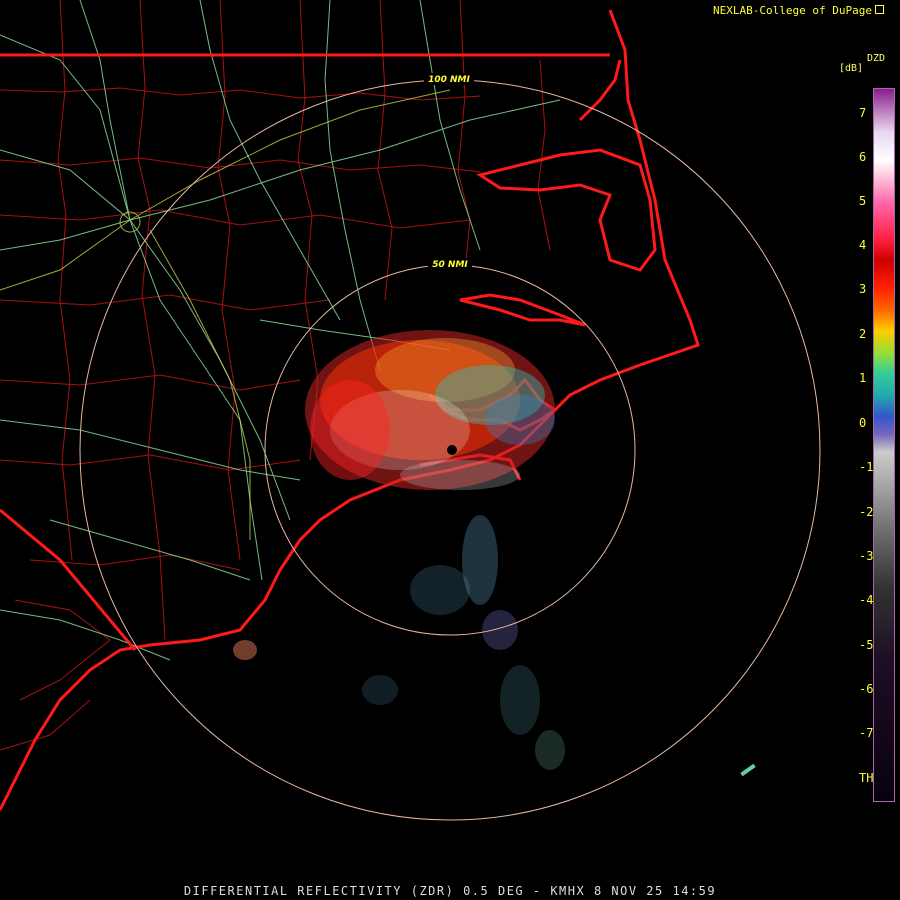 The width and height of the screenshot is (900, 900). I want to click on legend-tick: 0, so click(863, 423).